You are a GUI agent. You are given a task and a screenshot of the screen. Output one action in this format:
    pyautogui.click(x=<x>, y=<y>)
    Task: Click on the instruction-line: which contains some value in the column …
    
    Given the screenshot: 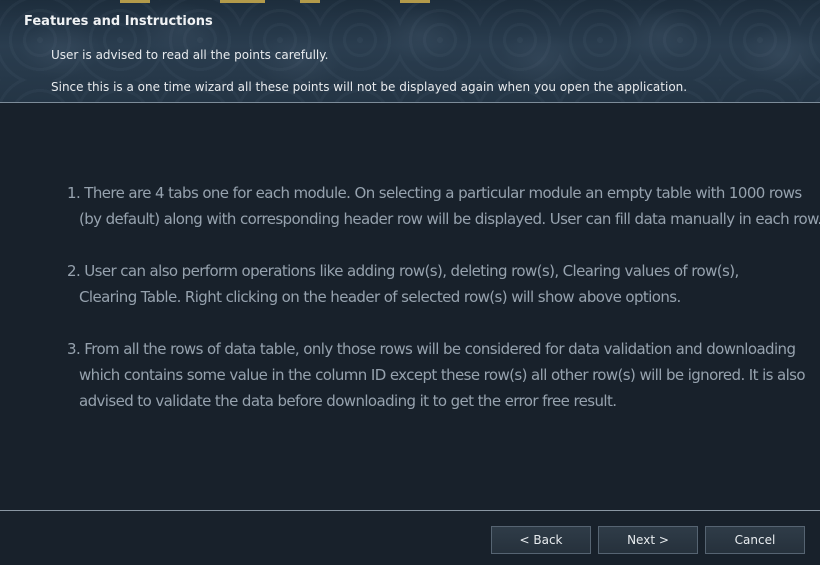 What is the action you would take?
    pyautogui.click(x=442, y=375)
    